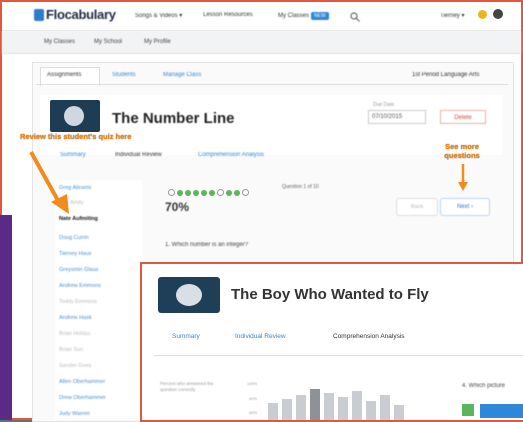  What do you see at coordinates (338, 355) in the screenshot?
I see `front-tab-divider` at bounding box center [338, 355].